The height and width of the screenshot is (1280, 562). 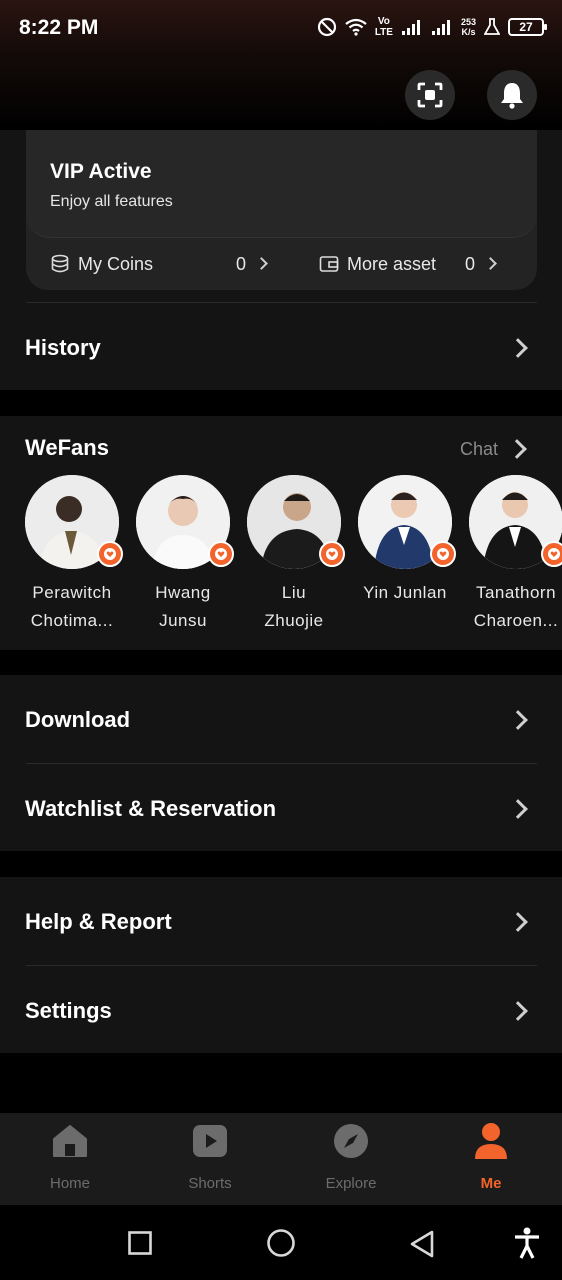 I want to click on library-section: Download Watchlist & Reservation, so click(x=281, y=763).